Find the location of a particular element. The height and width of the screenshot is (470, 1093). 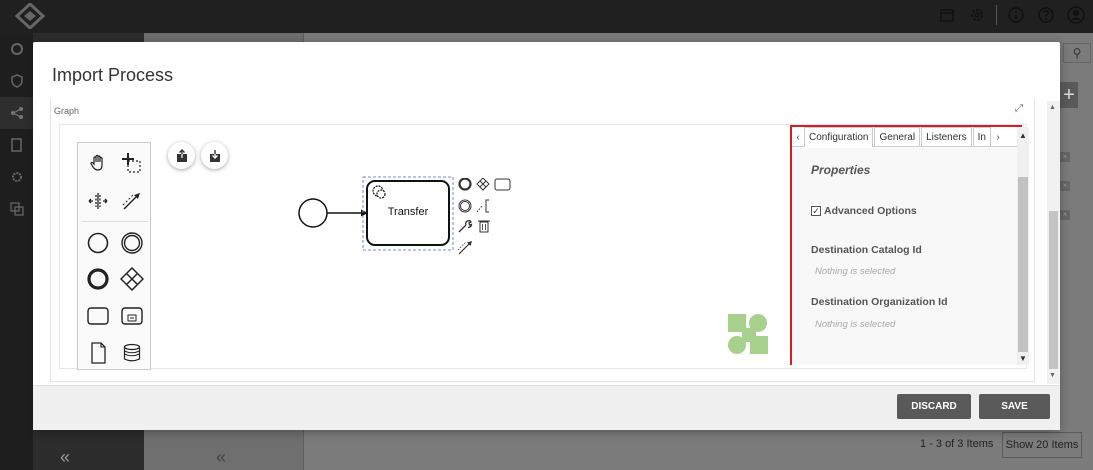

export-icon is located at coordinates (181, 155).